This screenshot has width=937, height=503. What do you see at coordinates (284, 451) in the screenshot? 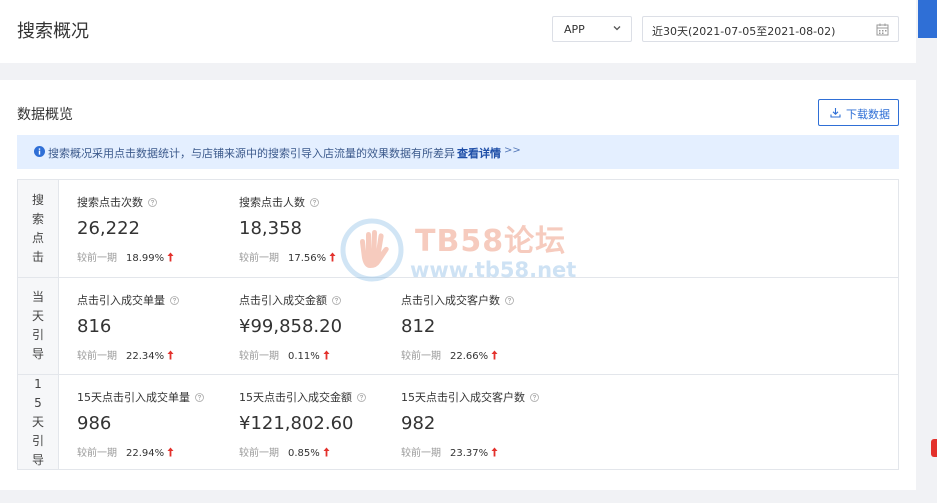
I see `metric-compare: 较前一期 0.85%` at bounding box center [284, 451].